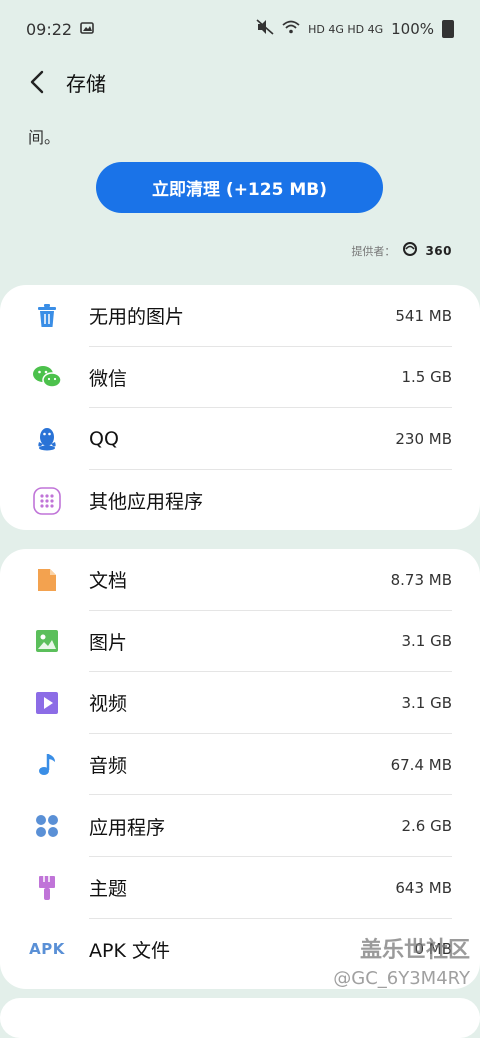  What do you see at coordinates (108, 889) in the screenshot?
I see `item-label: 主题` at bounding box center [108, 889].